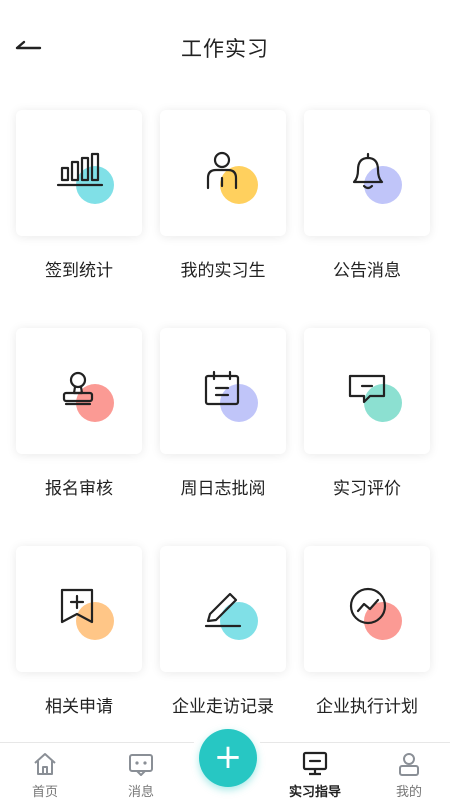 The image size is (450, 801). What do you see at coordinates (223, 707) in the screenshot?
I see `grid-item-label: 企业走访记录` at bounding box center [223, 707].